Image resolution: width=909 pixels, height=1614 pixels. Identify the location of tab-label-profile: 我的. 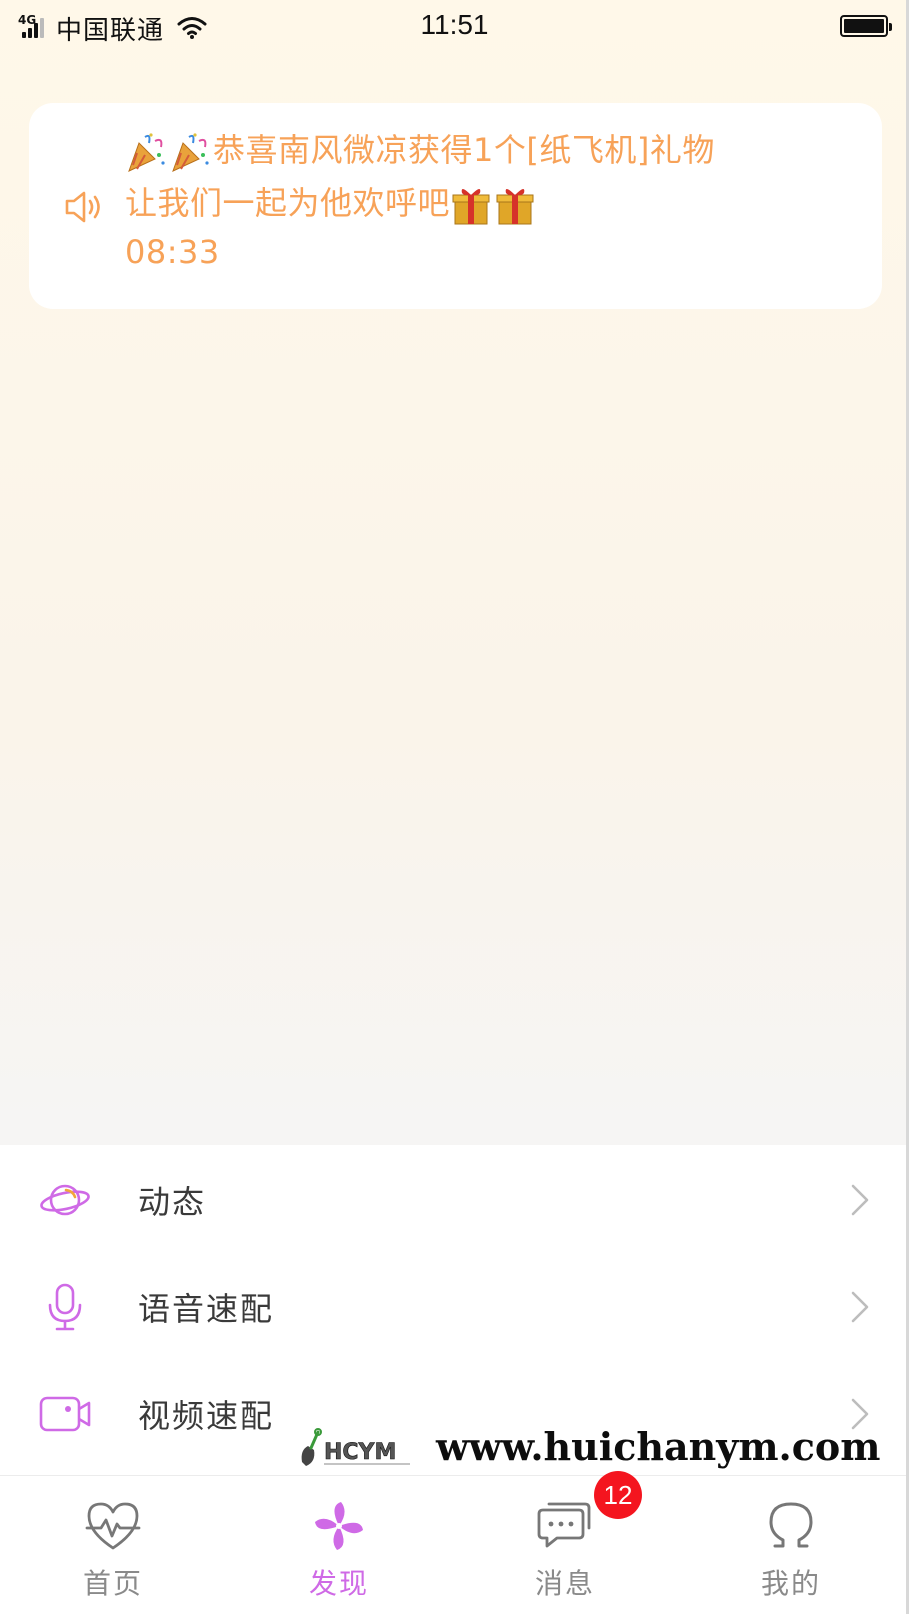
(790, 1583).